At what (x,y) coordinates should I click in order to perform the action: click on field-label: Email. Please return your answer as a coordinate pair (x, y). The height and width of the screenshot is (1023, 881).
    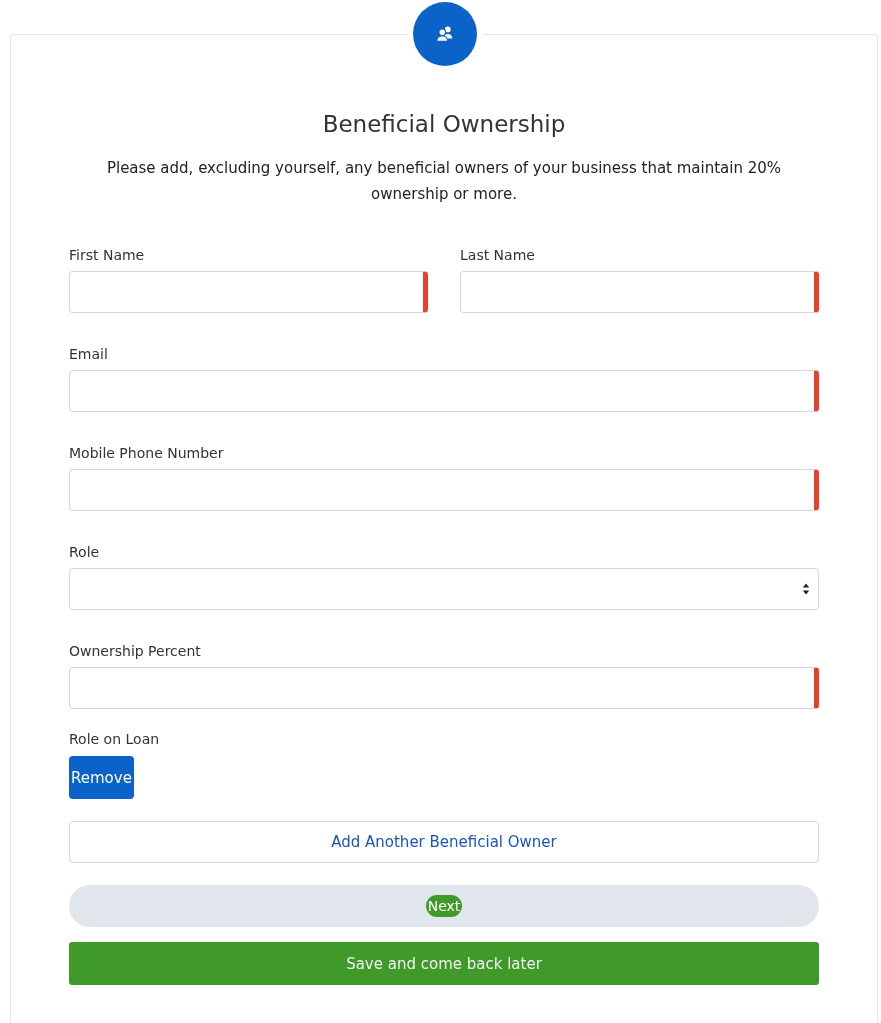
    Looking at the image, I should click on (88, 354).